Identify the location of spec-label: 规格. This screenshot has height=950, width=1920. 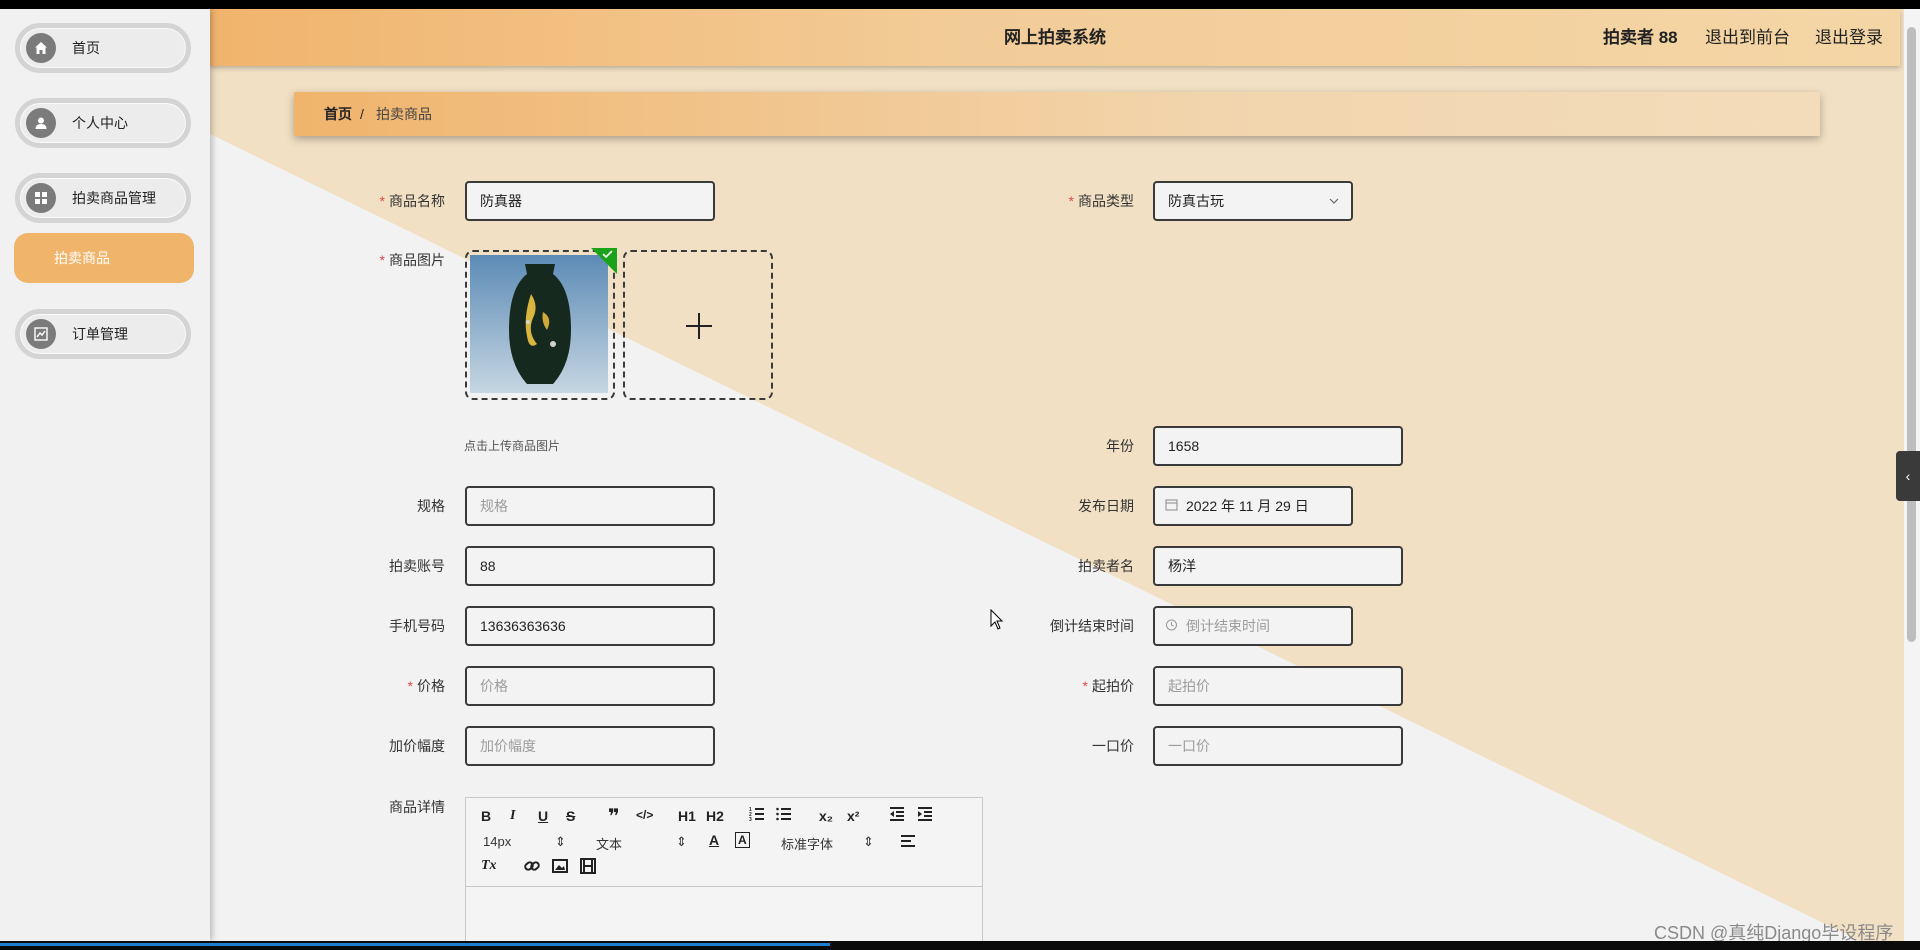
(431, 506).